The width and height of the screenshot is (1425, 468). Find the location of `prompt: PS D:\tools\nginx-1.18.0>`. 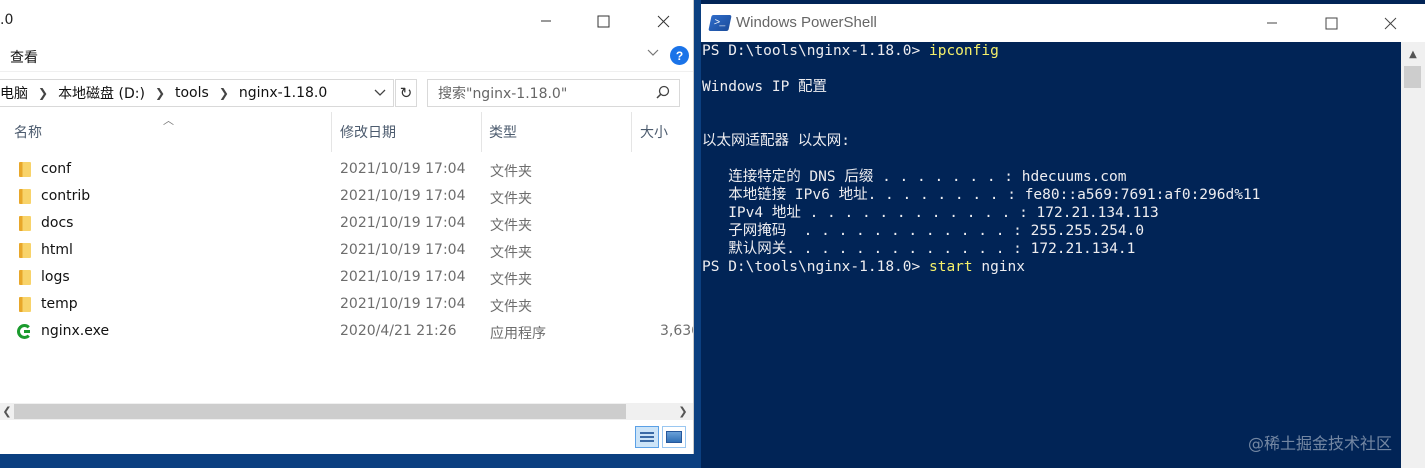

prompt: PS D:\tools\nginx-1.18.0> is located at coordinates (815, 51).